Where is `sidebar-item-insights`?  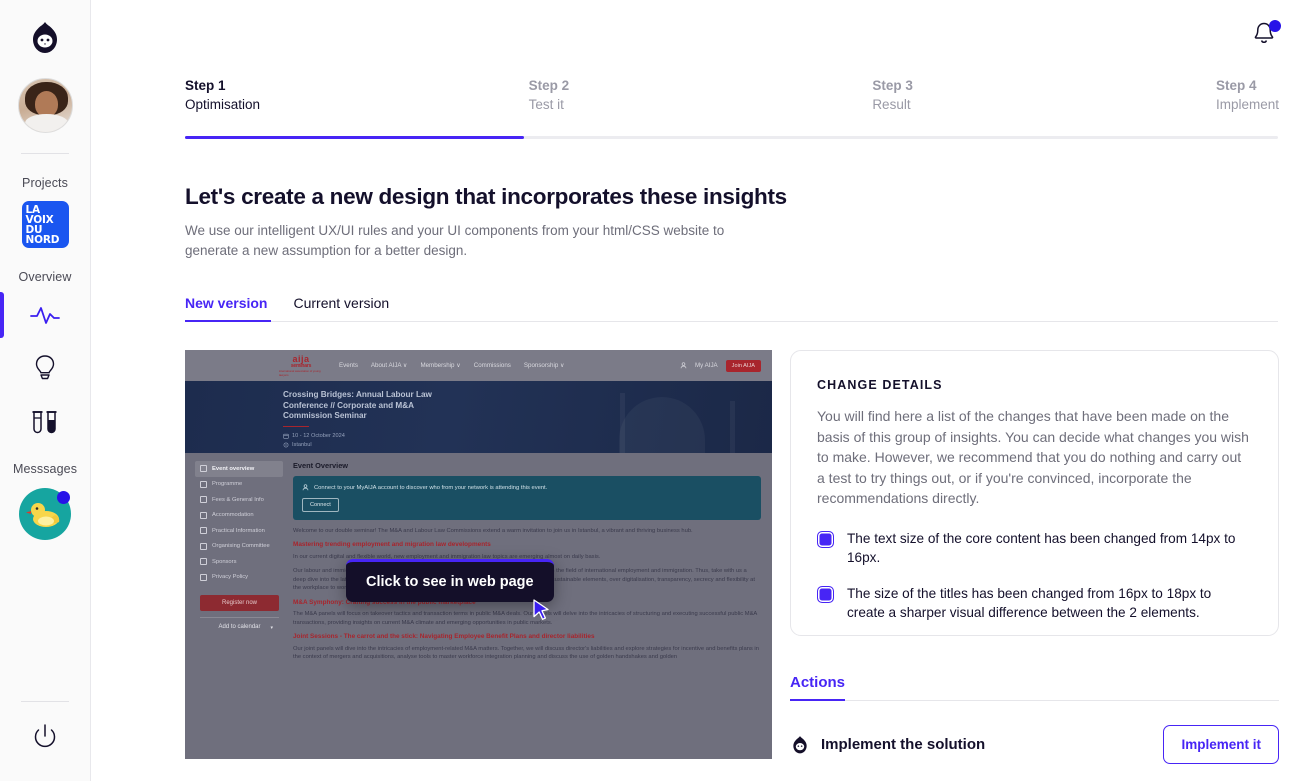
sidebar-item-insights is located at coordinates (45, 369).